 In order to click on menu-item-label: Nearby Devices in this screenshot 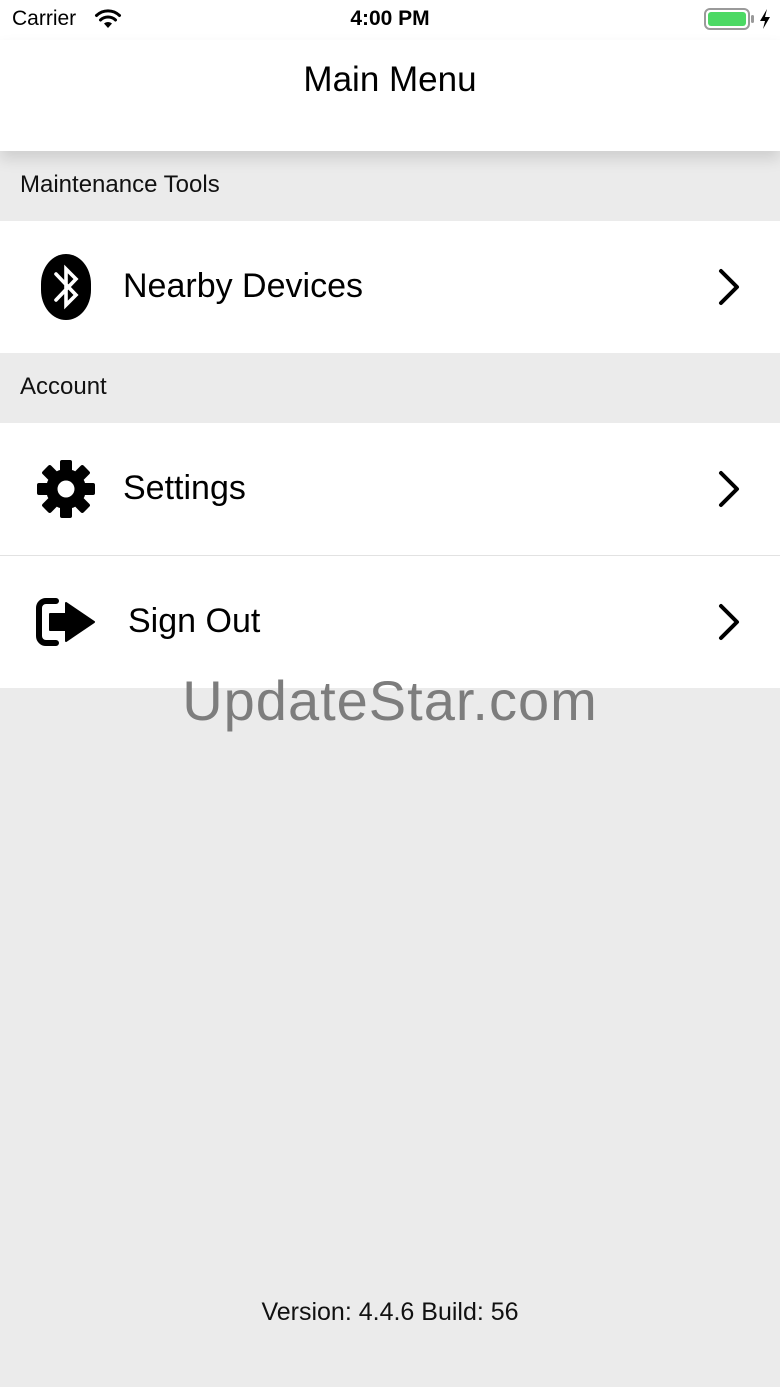, I will do `click(243, 286)`.